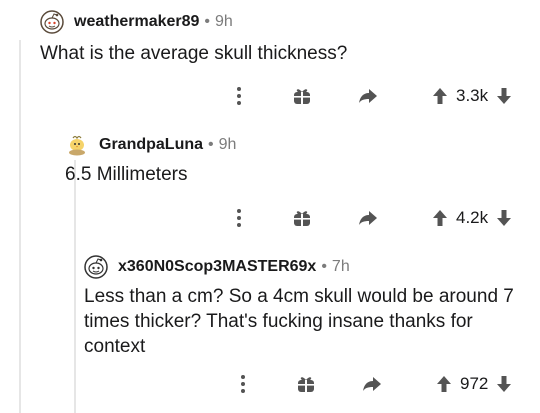 Image resolution: width=540 pixels, height=413 pixels. Describe the element at coordinates (194, 53) in the screenshot. I see `comment-body: What is the average skull thickness?` at that location.